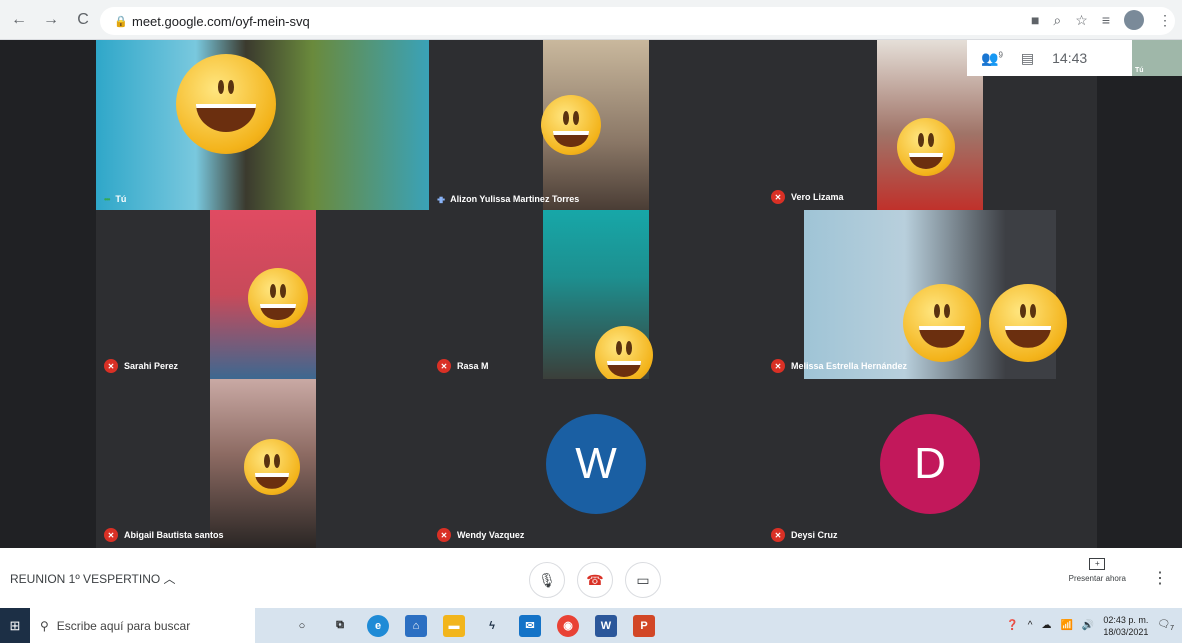 This screenshot has width=1182, height=643. Describe the element at coordinates (1035, 20) in the screenshot. I see `camera-icon: ■` at that location.